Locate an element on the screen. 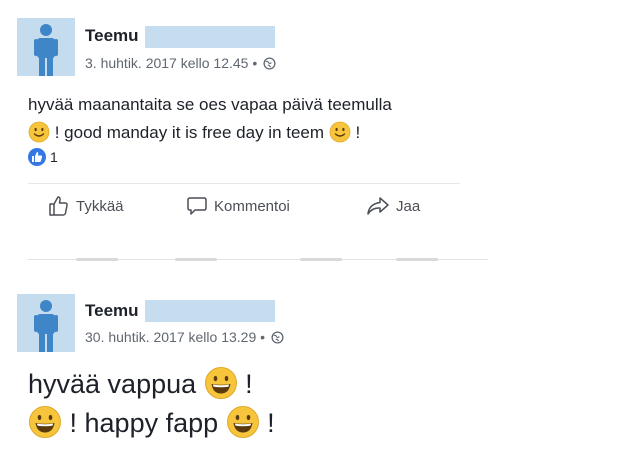 Image resolution: width=632 pixels, height=455 pixels. divider is located at coordinates (244, 183).